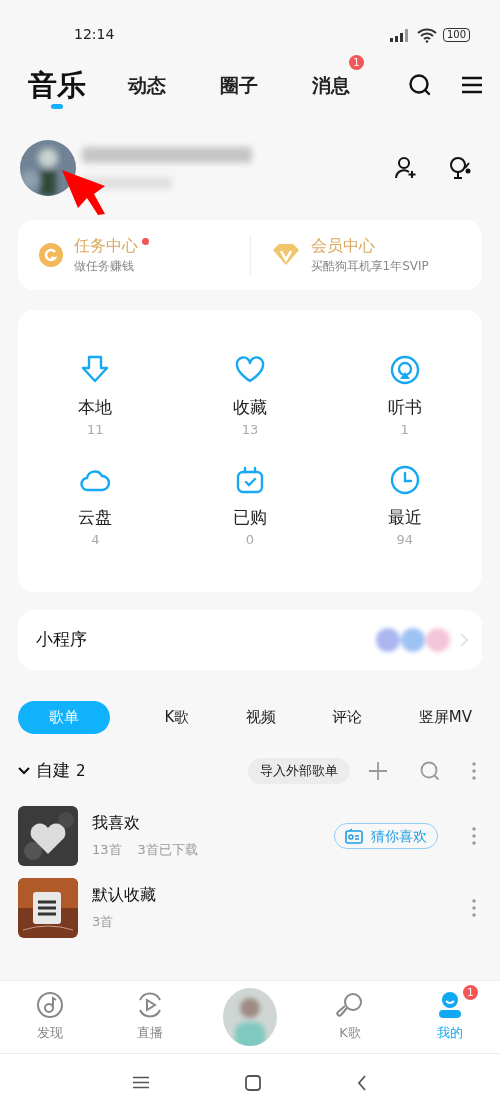 The image size is (500, 1111). I want to click on playlist-name: 我喜欢, so click(116, 823).